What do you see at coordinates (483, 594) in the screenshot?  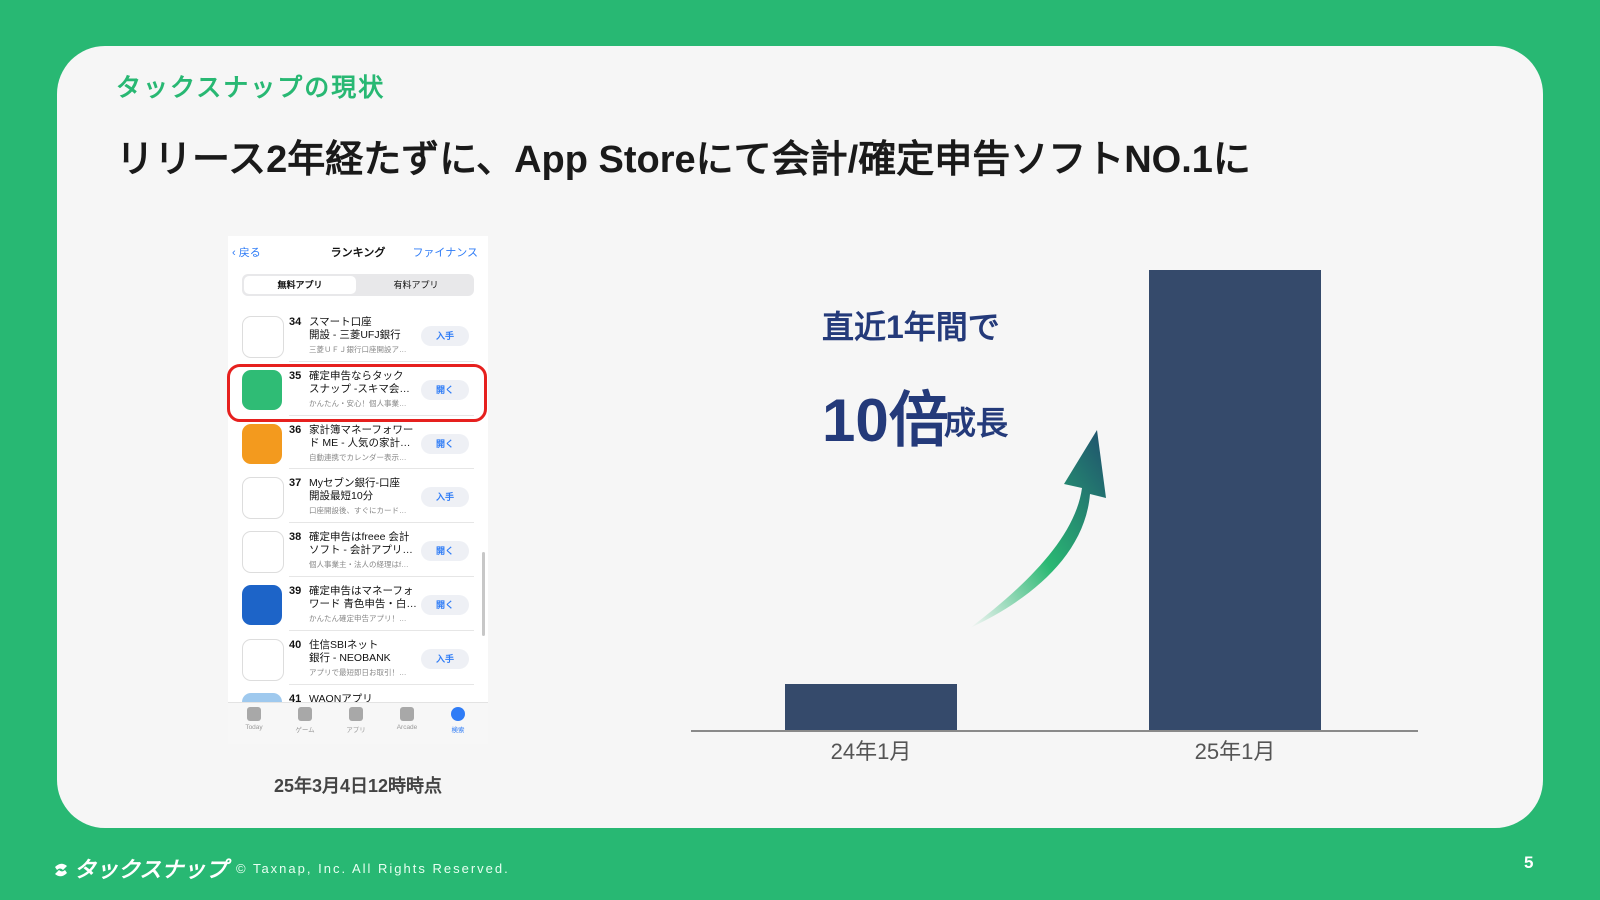 I see `scrollbar` at bounding box center [483, 594].